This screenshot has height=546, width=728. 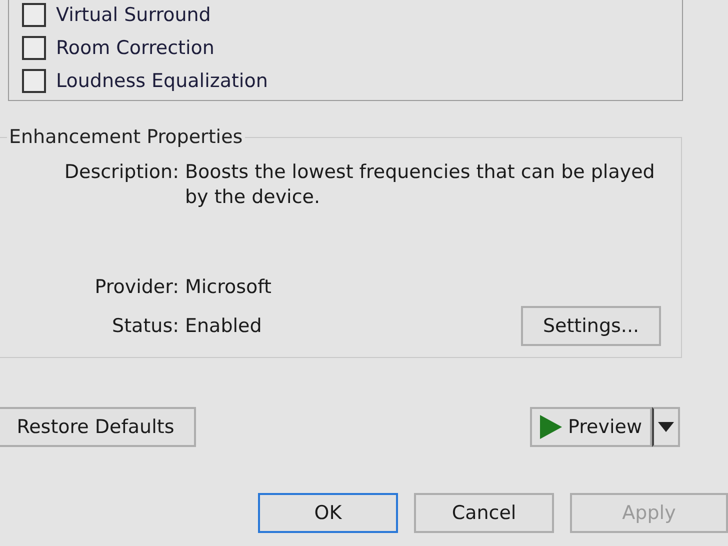 What do you see at coordinates (328, 513) in the screenshot?
I see `dialog-button: OK` at bounding box center [328, 513].